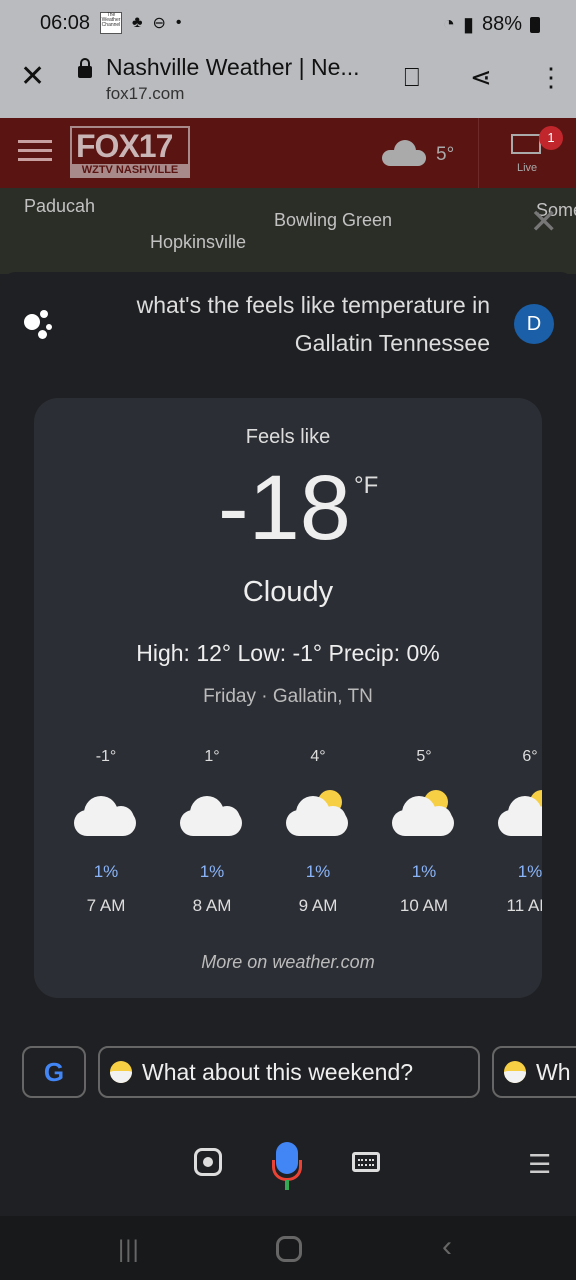 The image size is (576, 1280). Describe the element at coordinates (524, 905) in the screenshot. I see `hour-time: 11 AM` at that location.